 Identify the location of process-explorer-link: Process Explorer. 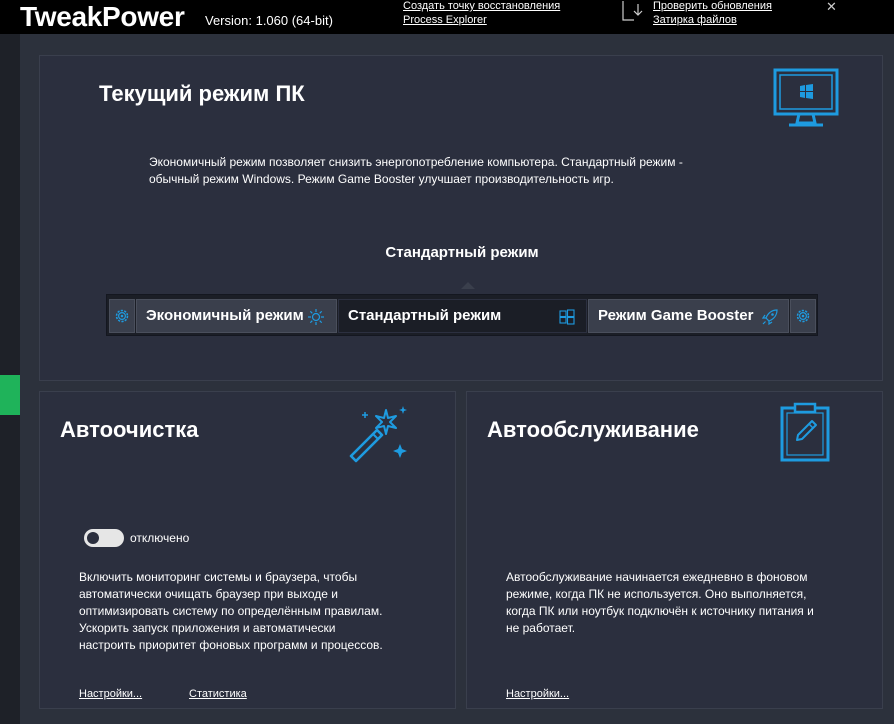
(445, 20).